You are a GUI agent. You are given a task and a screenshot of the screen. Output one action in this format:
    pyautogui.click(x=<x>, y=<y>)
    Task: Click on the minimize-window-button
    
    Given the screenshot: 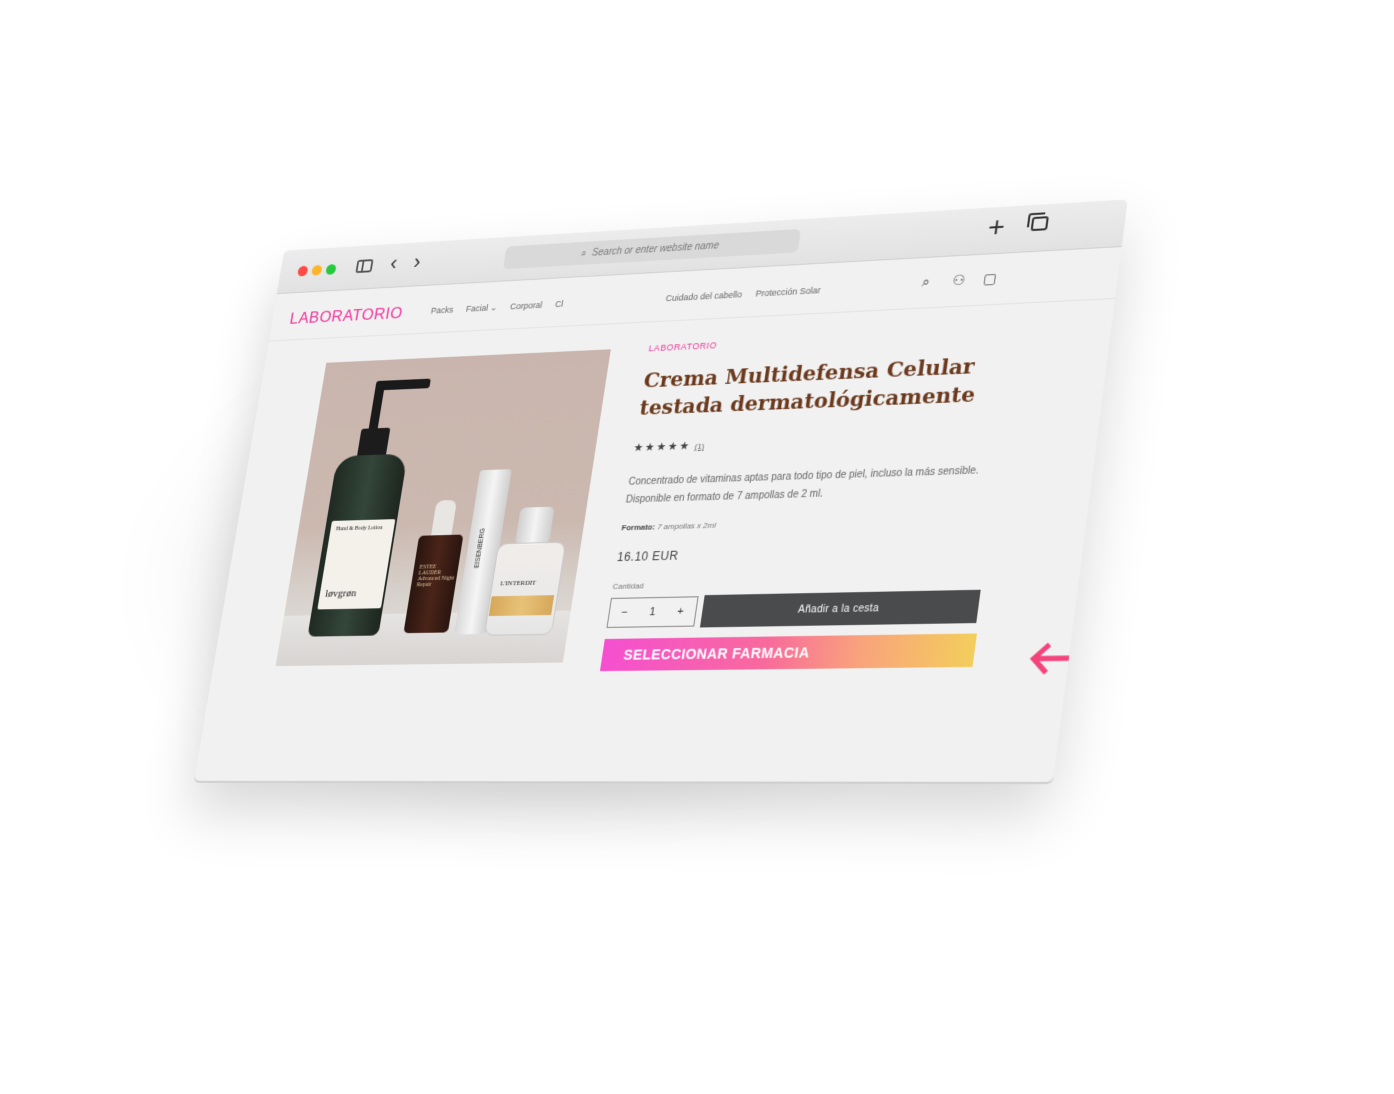 What is the action you would take?
    pyautogui.click(x=317, y=270)
    